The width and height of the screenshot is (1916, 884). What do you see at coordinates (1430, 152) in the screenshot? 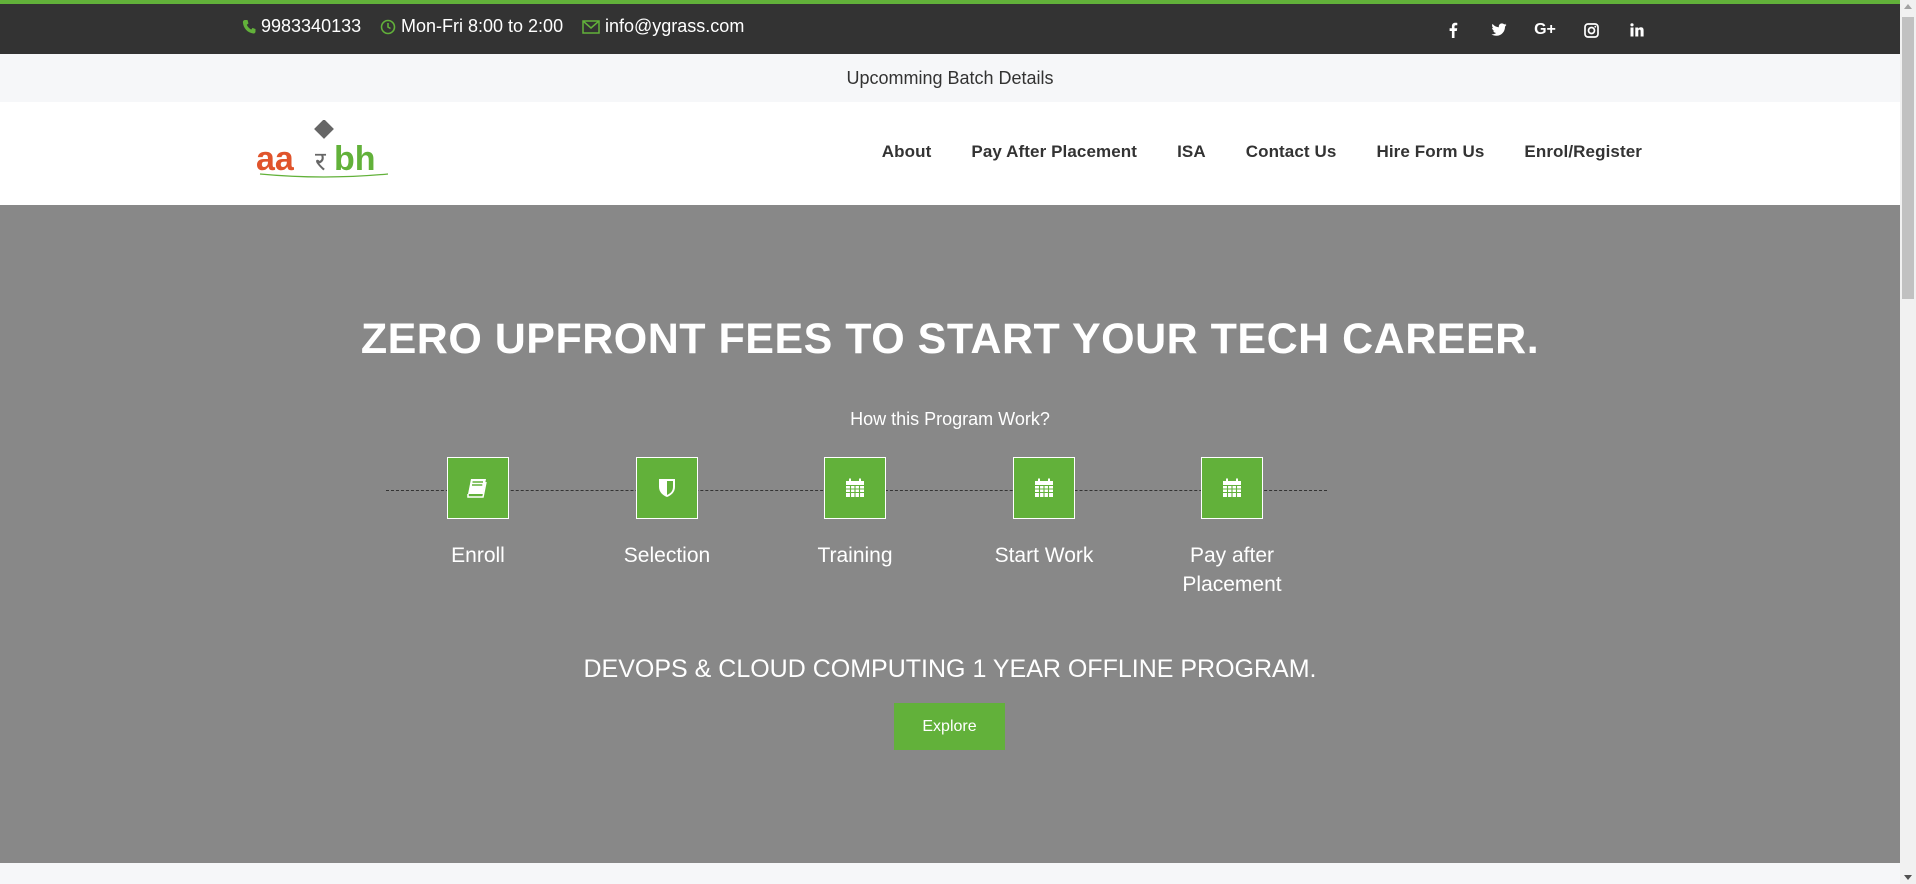
I see `nav-hire-form-us: Hire Form Us` at bounding box center [1430, 152].